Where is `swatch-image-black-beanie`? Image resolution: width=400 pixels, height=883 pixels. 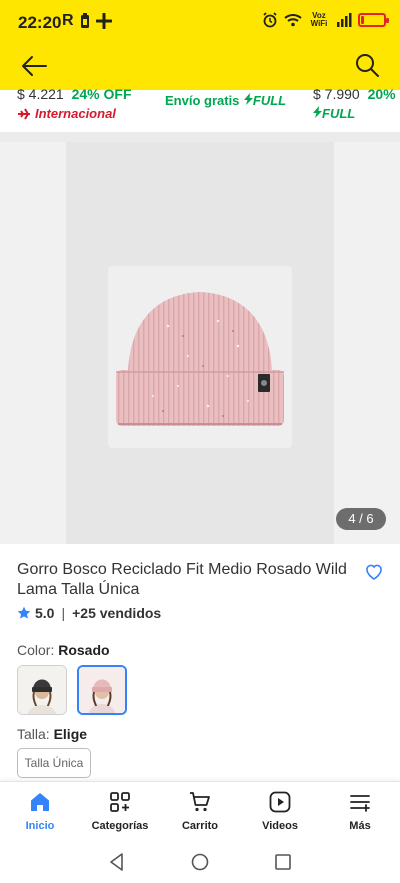 swatch-image-black-beanie is located at coordinates (42, 690).